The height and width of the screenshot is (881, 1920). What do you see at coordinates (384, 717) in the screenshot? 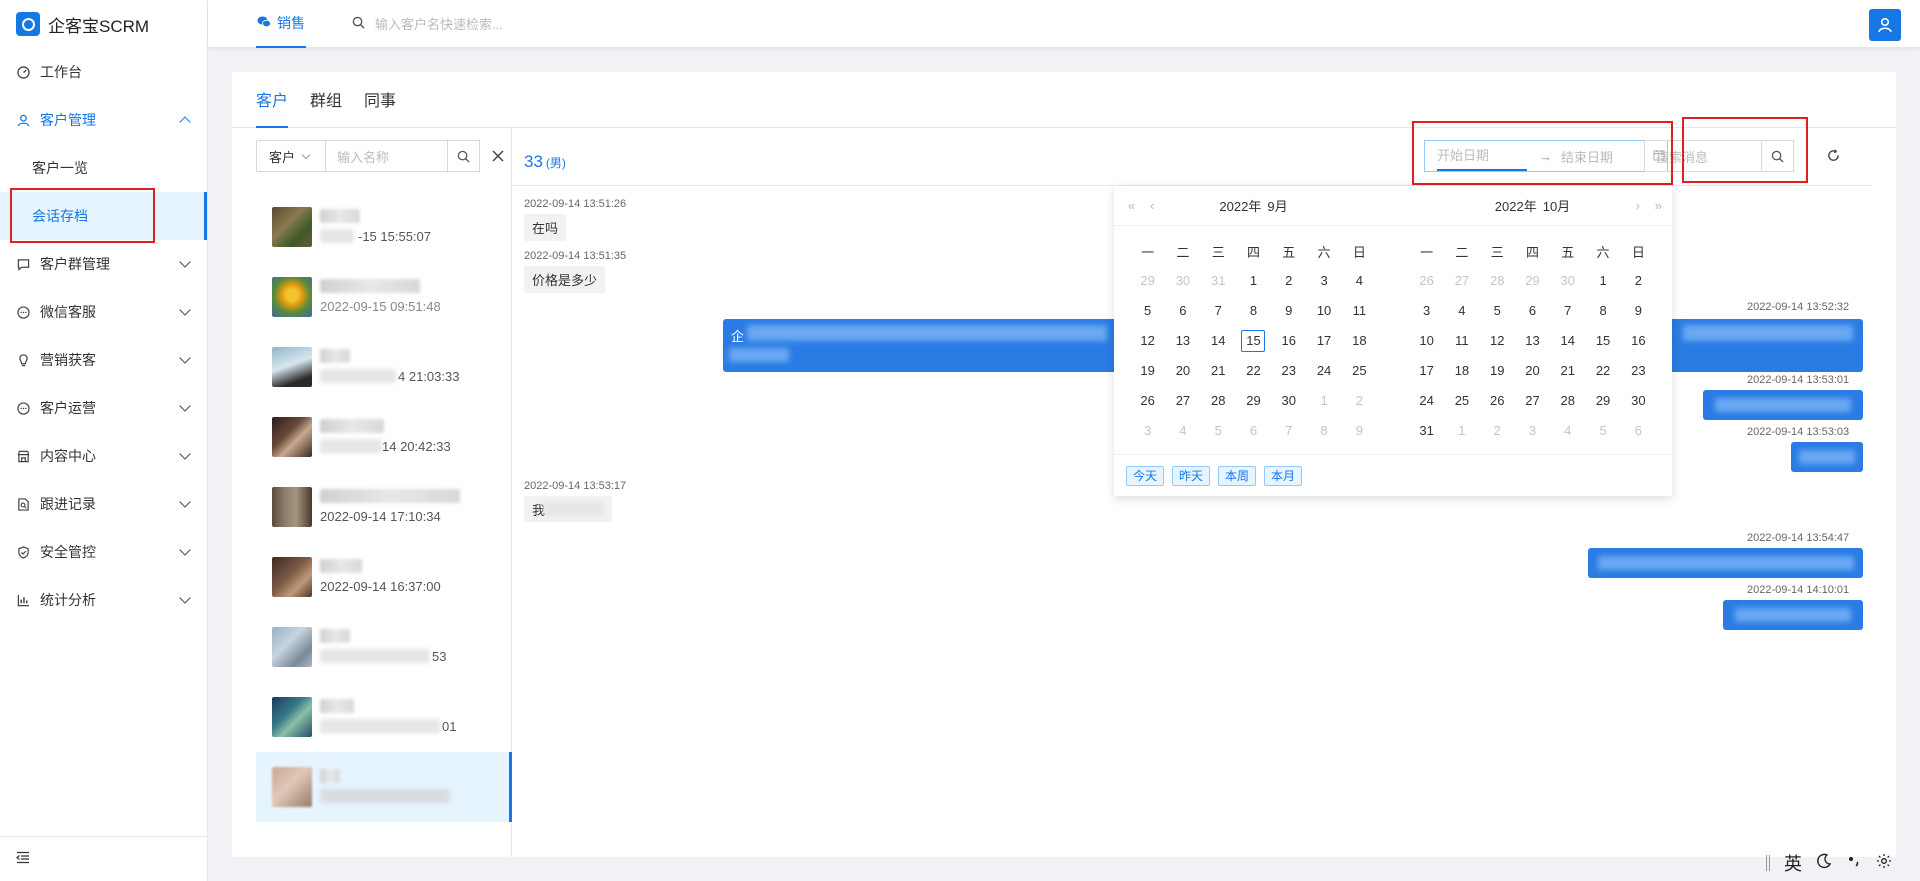
I see `contact-item: 01` at bounding box center [384, 717].